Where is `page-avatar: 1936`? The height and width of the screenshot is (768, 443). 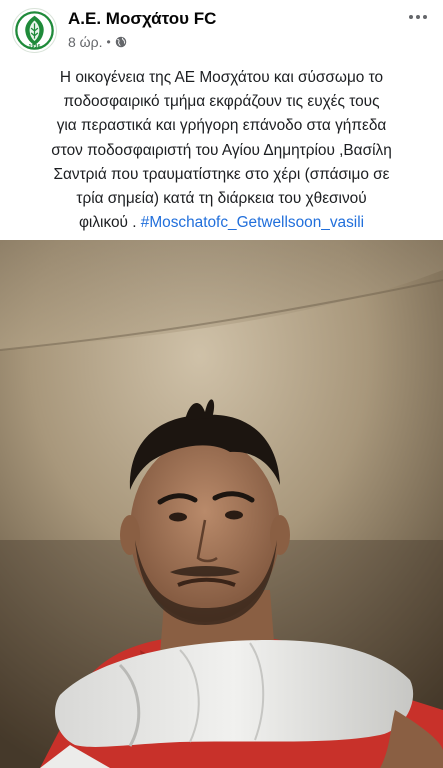
page-avatar: 1936 is located at coordinates (34, 30).